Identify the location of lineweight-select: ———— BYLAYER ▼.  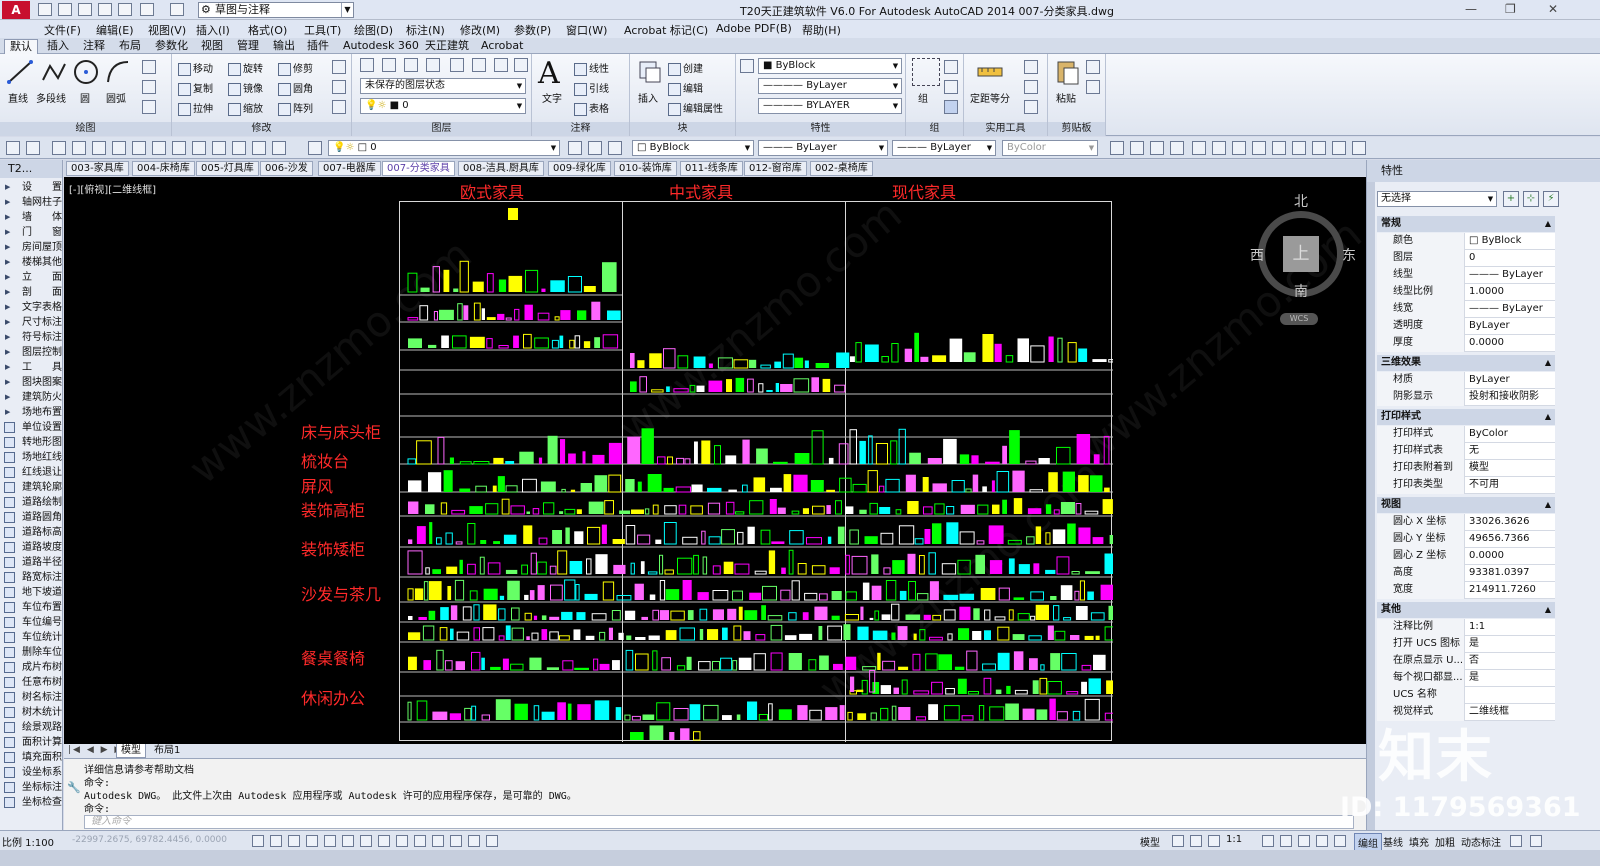
(830, 106).